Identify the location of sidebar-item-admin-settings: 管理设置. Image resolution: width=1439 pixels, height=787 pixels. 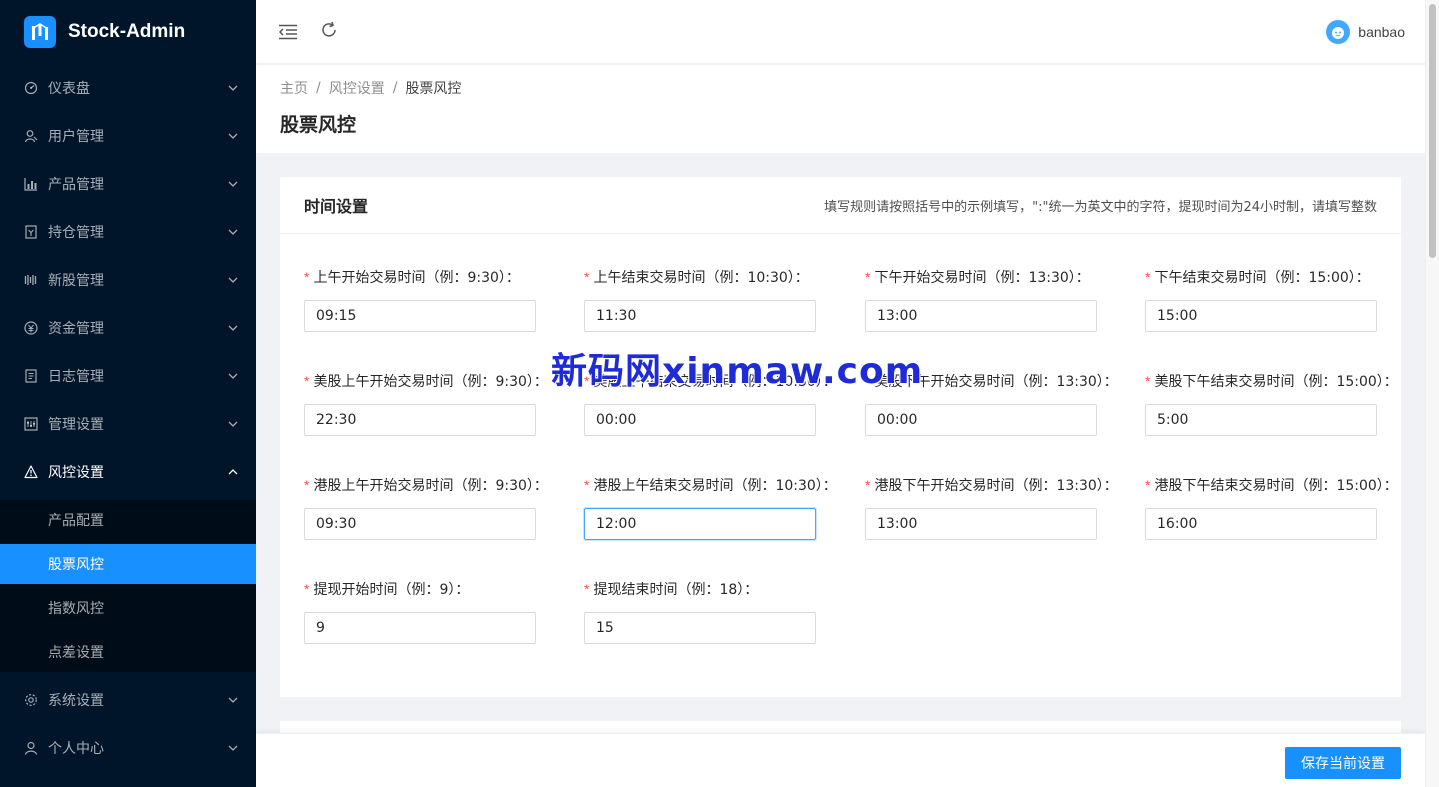
(128, 424).